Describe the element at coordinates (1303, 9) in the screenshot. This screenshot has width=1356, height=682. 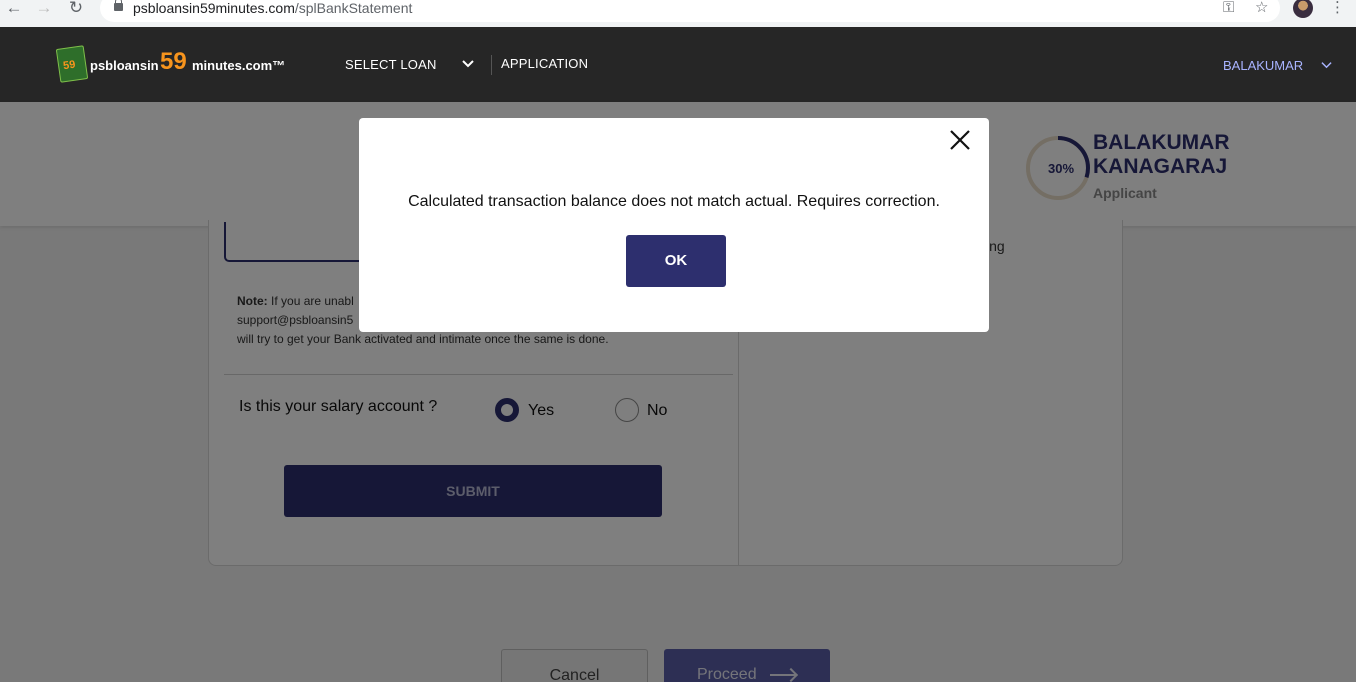
I see `profile-avatar` at that location.